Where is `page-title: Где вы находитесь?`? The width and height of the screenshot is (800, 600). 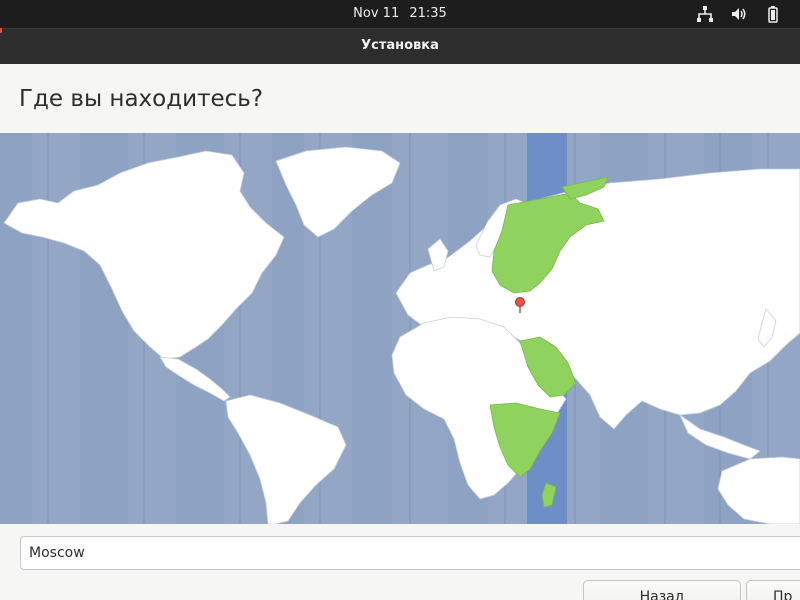
page-title: Где вы находитесь? is located at coordinates (141, 99).